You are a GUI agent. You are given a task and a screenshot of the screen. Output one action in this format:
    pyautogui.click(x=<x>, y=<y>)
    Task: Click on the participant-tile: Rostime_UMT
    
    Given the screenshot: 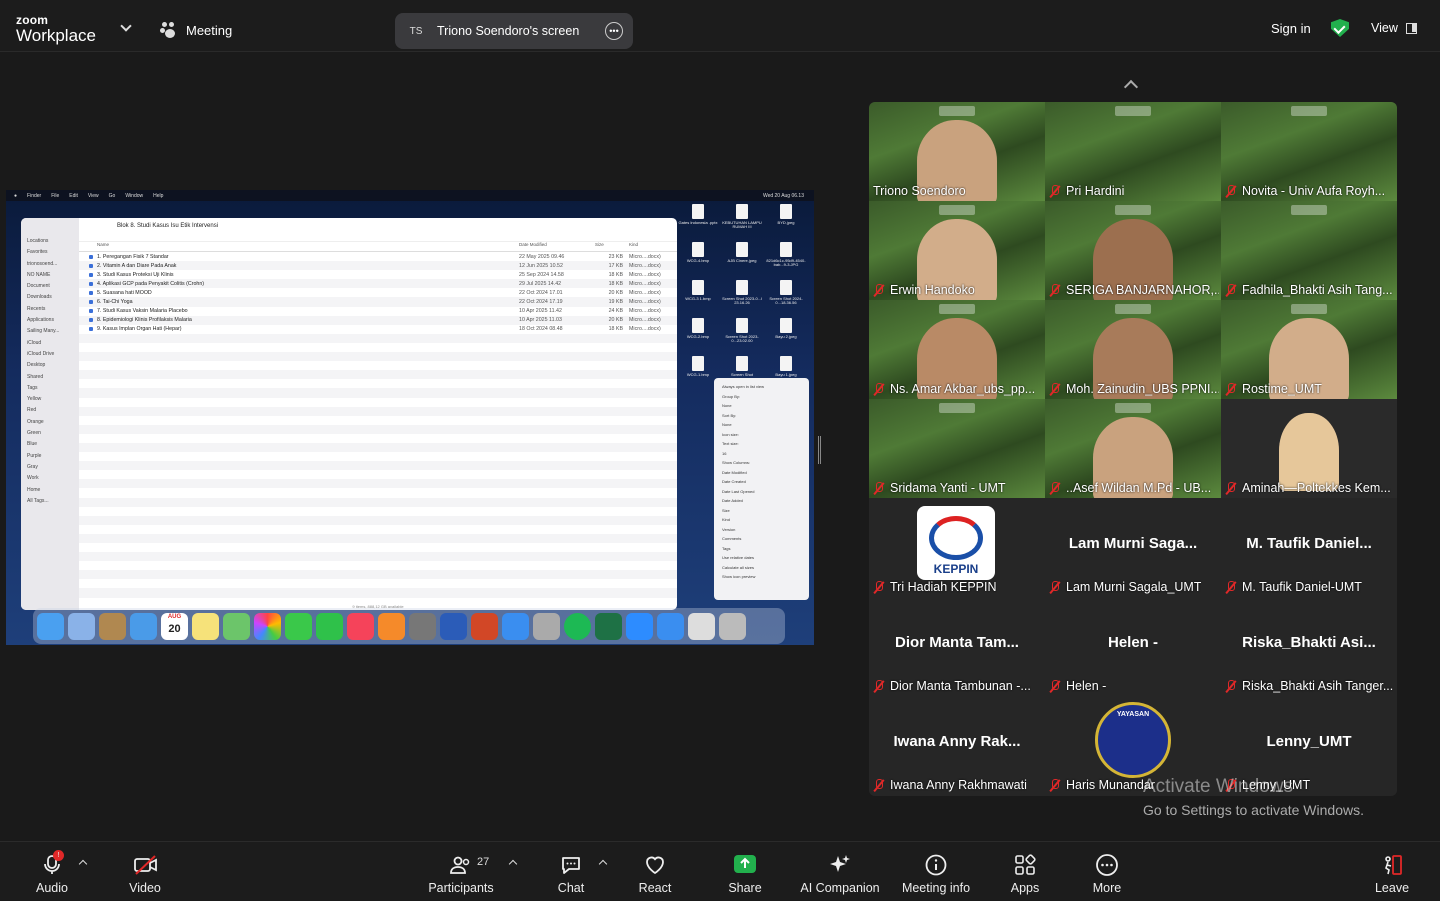 What is the action you would take?
    pyautogui.click(x=1309, y=349)
    